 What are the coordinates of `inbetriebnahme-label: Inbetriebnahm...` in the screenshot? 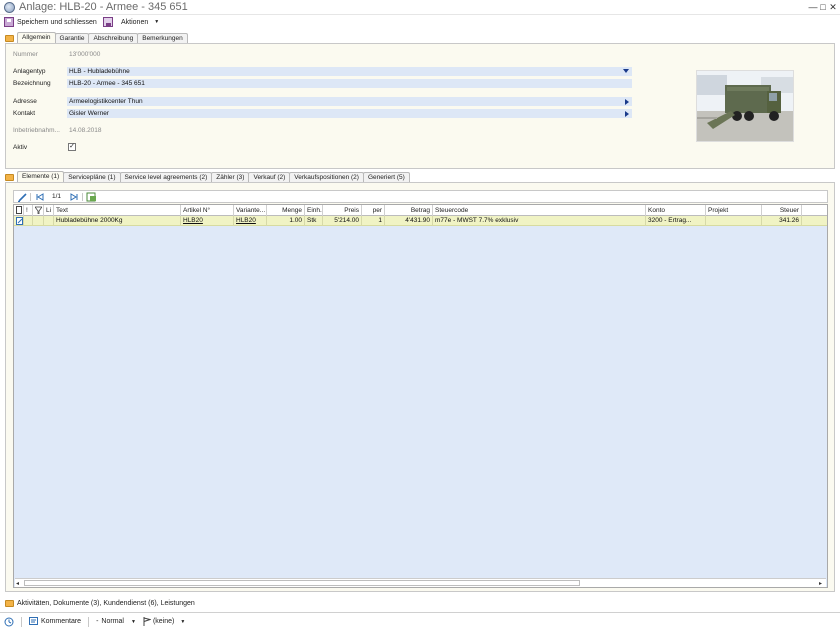 It's located at (36, 130).